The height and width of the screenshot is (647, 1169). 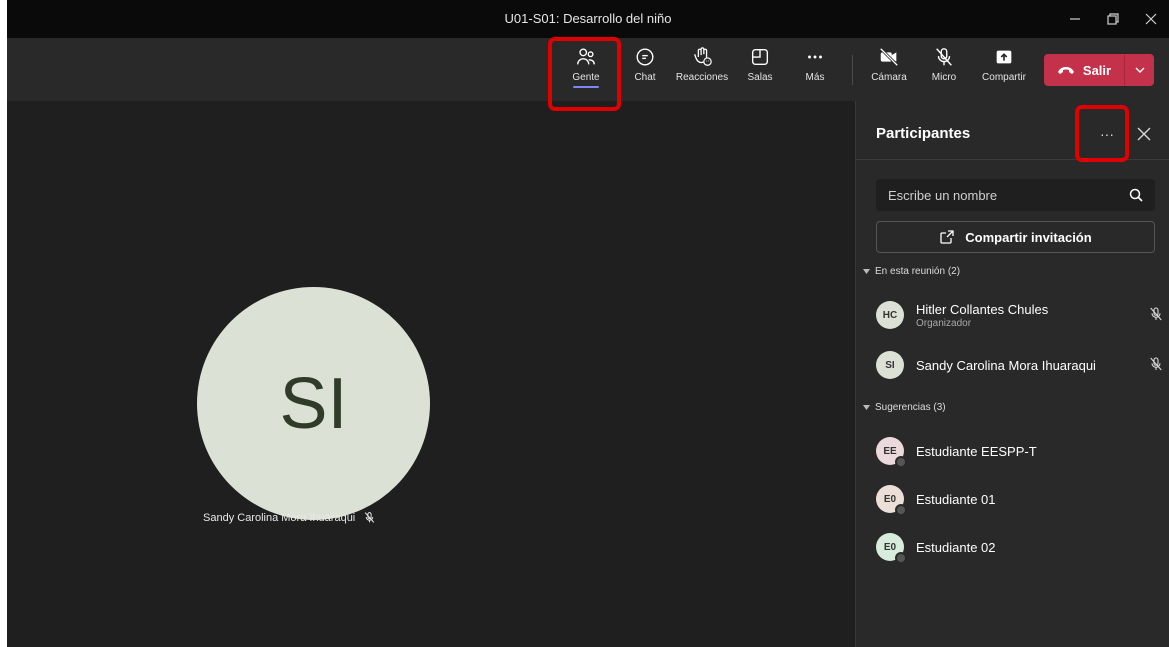 What do you see at coordinates (1113, 19) in the screenshot?
I see `restore-icon` at bounding box center [1113, 19].